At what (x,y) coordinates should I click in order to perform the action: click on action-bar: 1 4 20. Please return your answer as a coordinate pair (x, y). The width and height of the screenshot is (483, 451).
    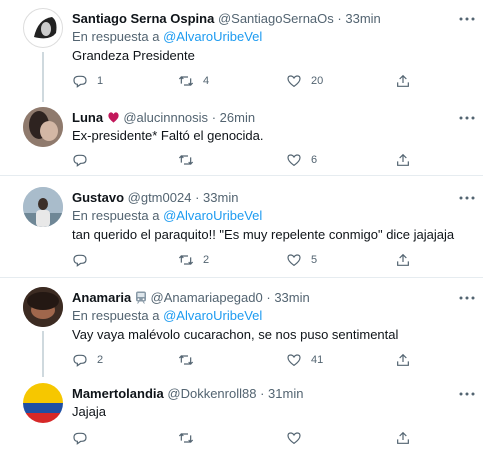
    Looking at the image, I should click on (272, 81).